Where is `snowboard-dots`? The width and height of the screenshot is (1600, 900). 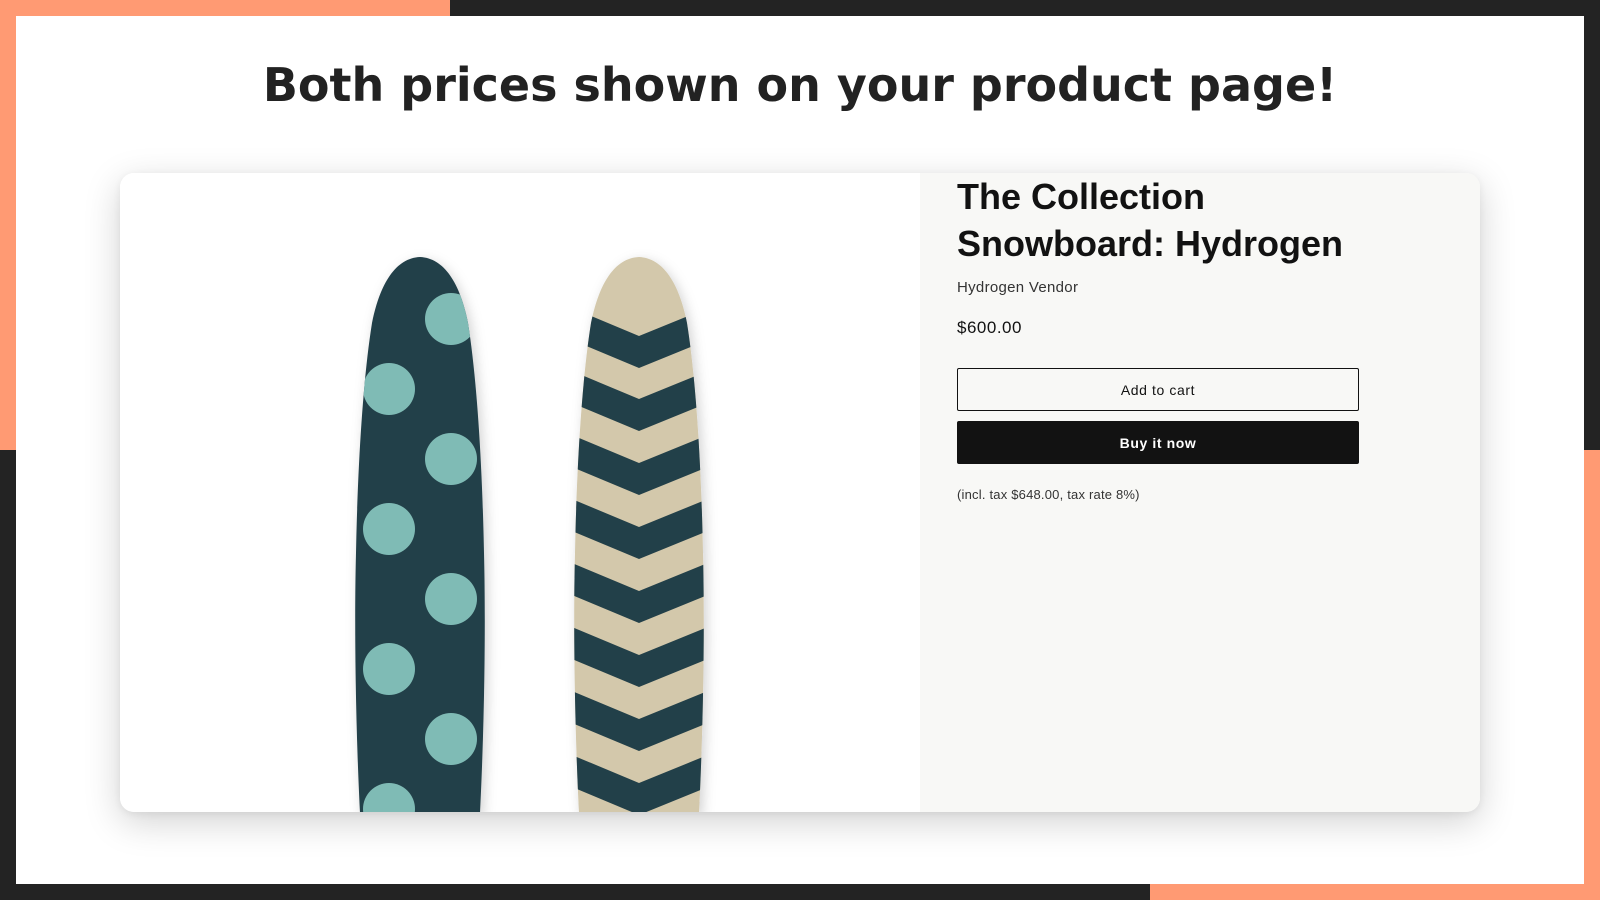 snowboard-dots is located at coordinates (420, 534).